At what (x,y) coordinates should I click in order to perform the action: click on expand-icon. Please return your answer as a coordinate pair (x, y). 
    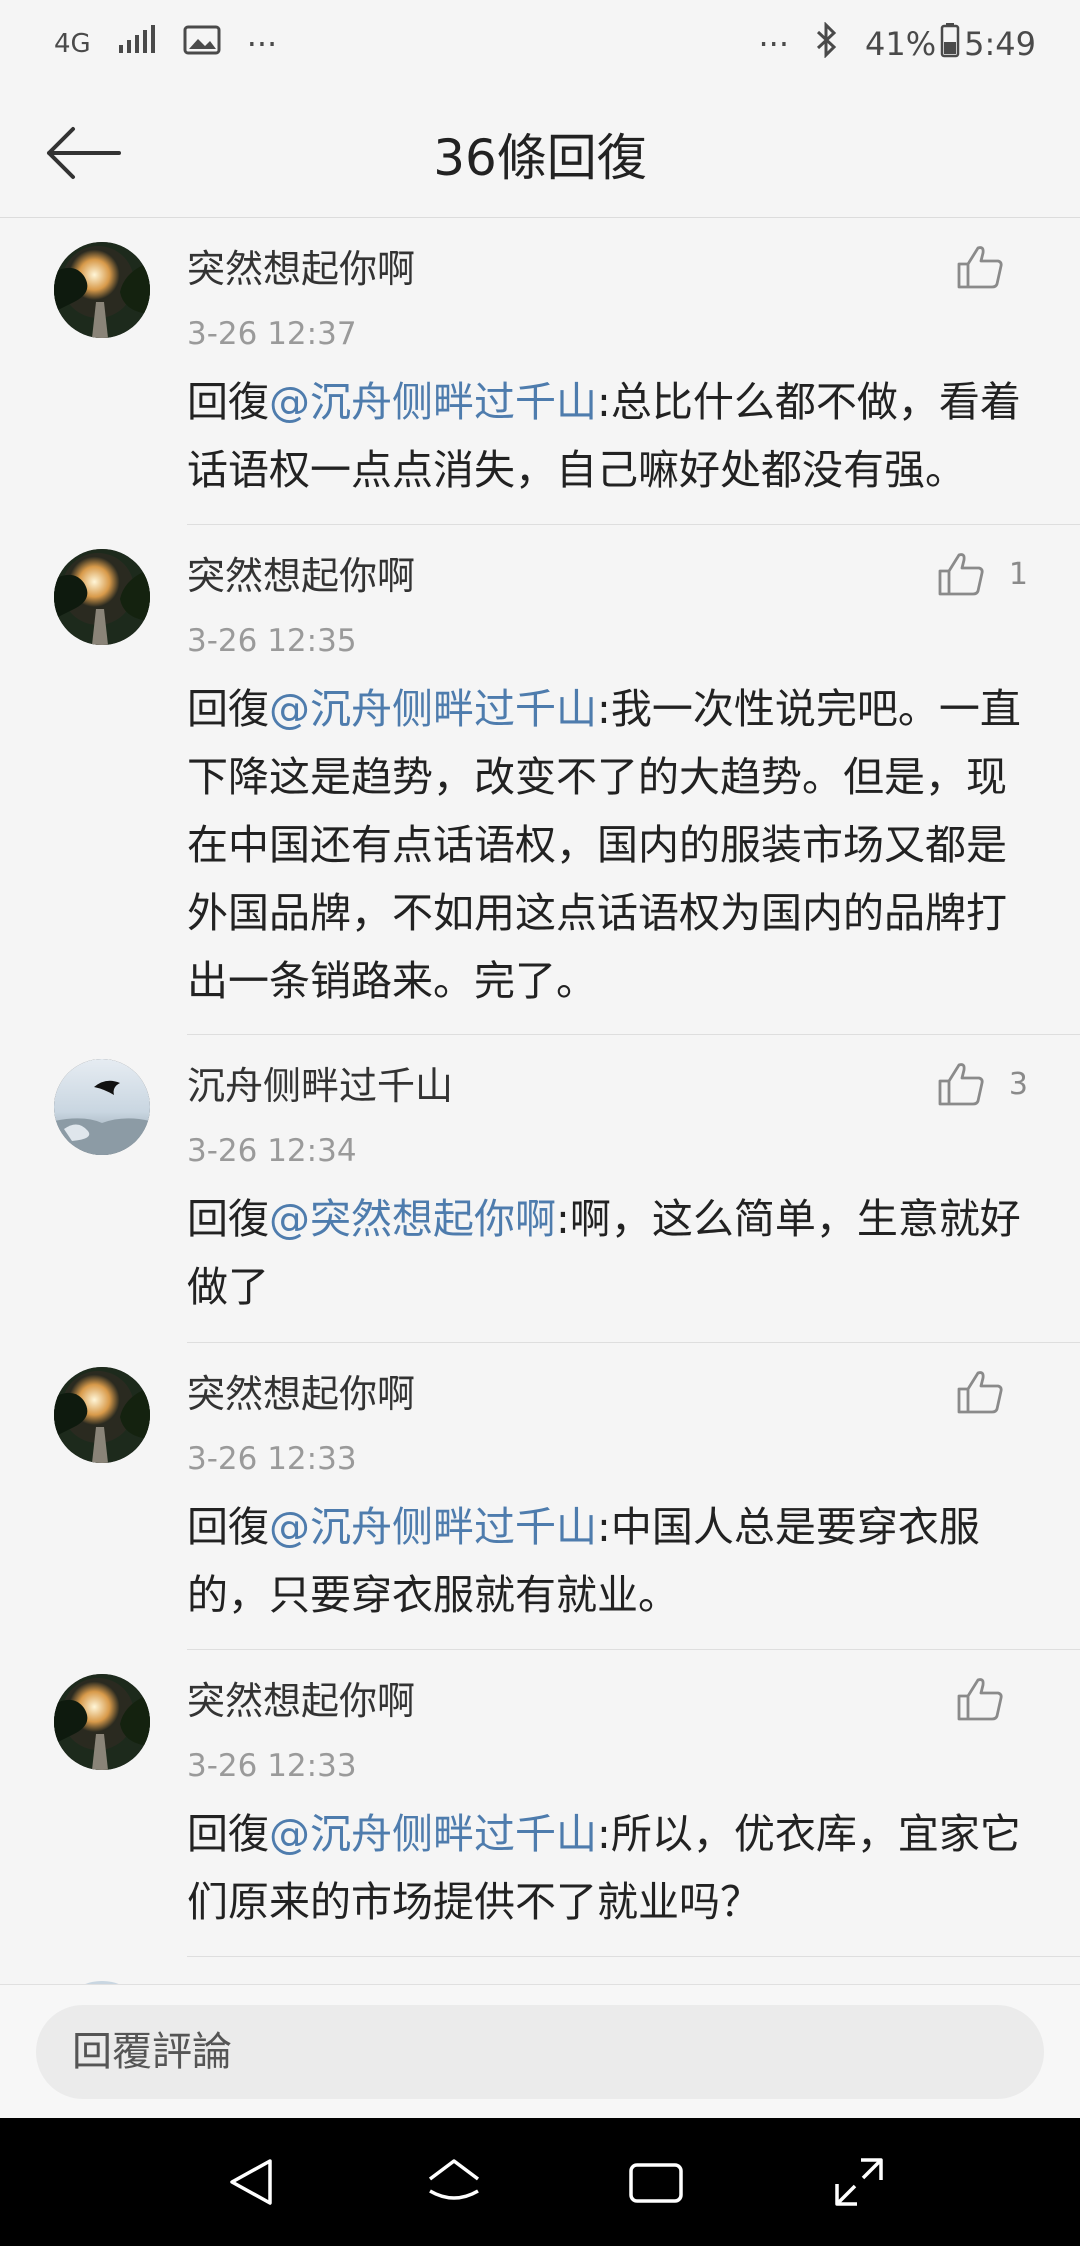
    Looking at the image, I should click on (859, 2182).